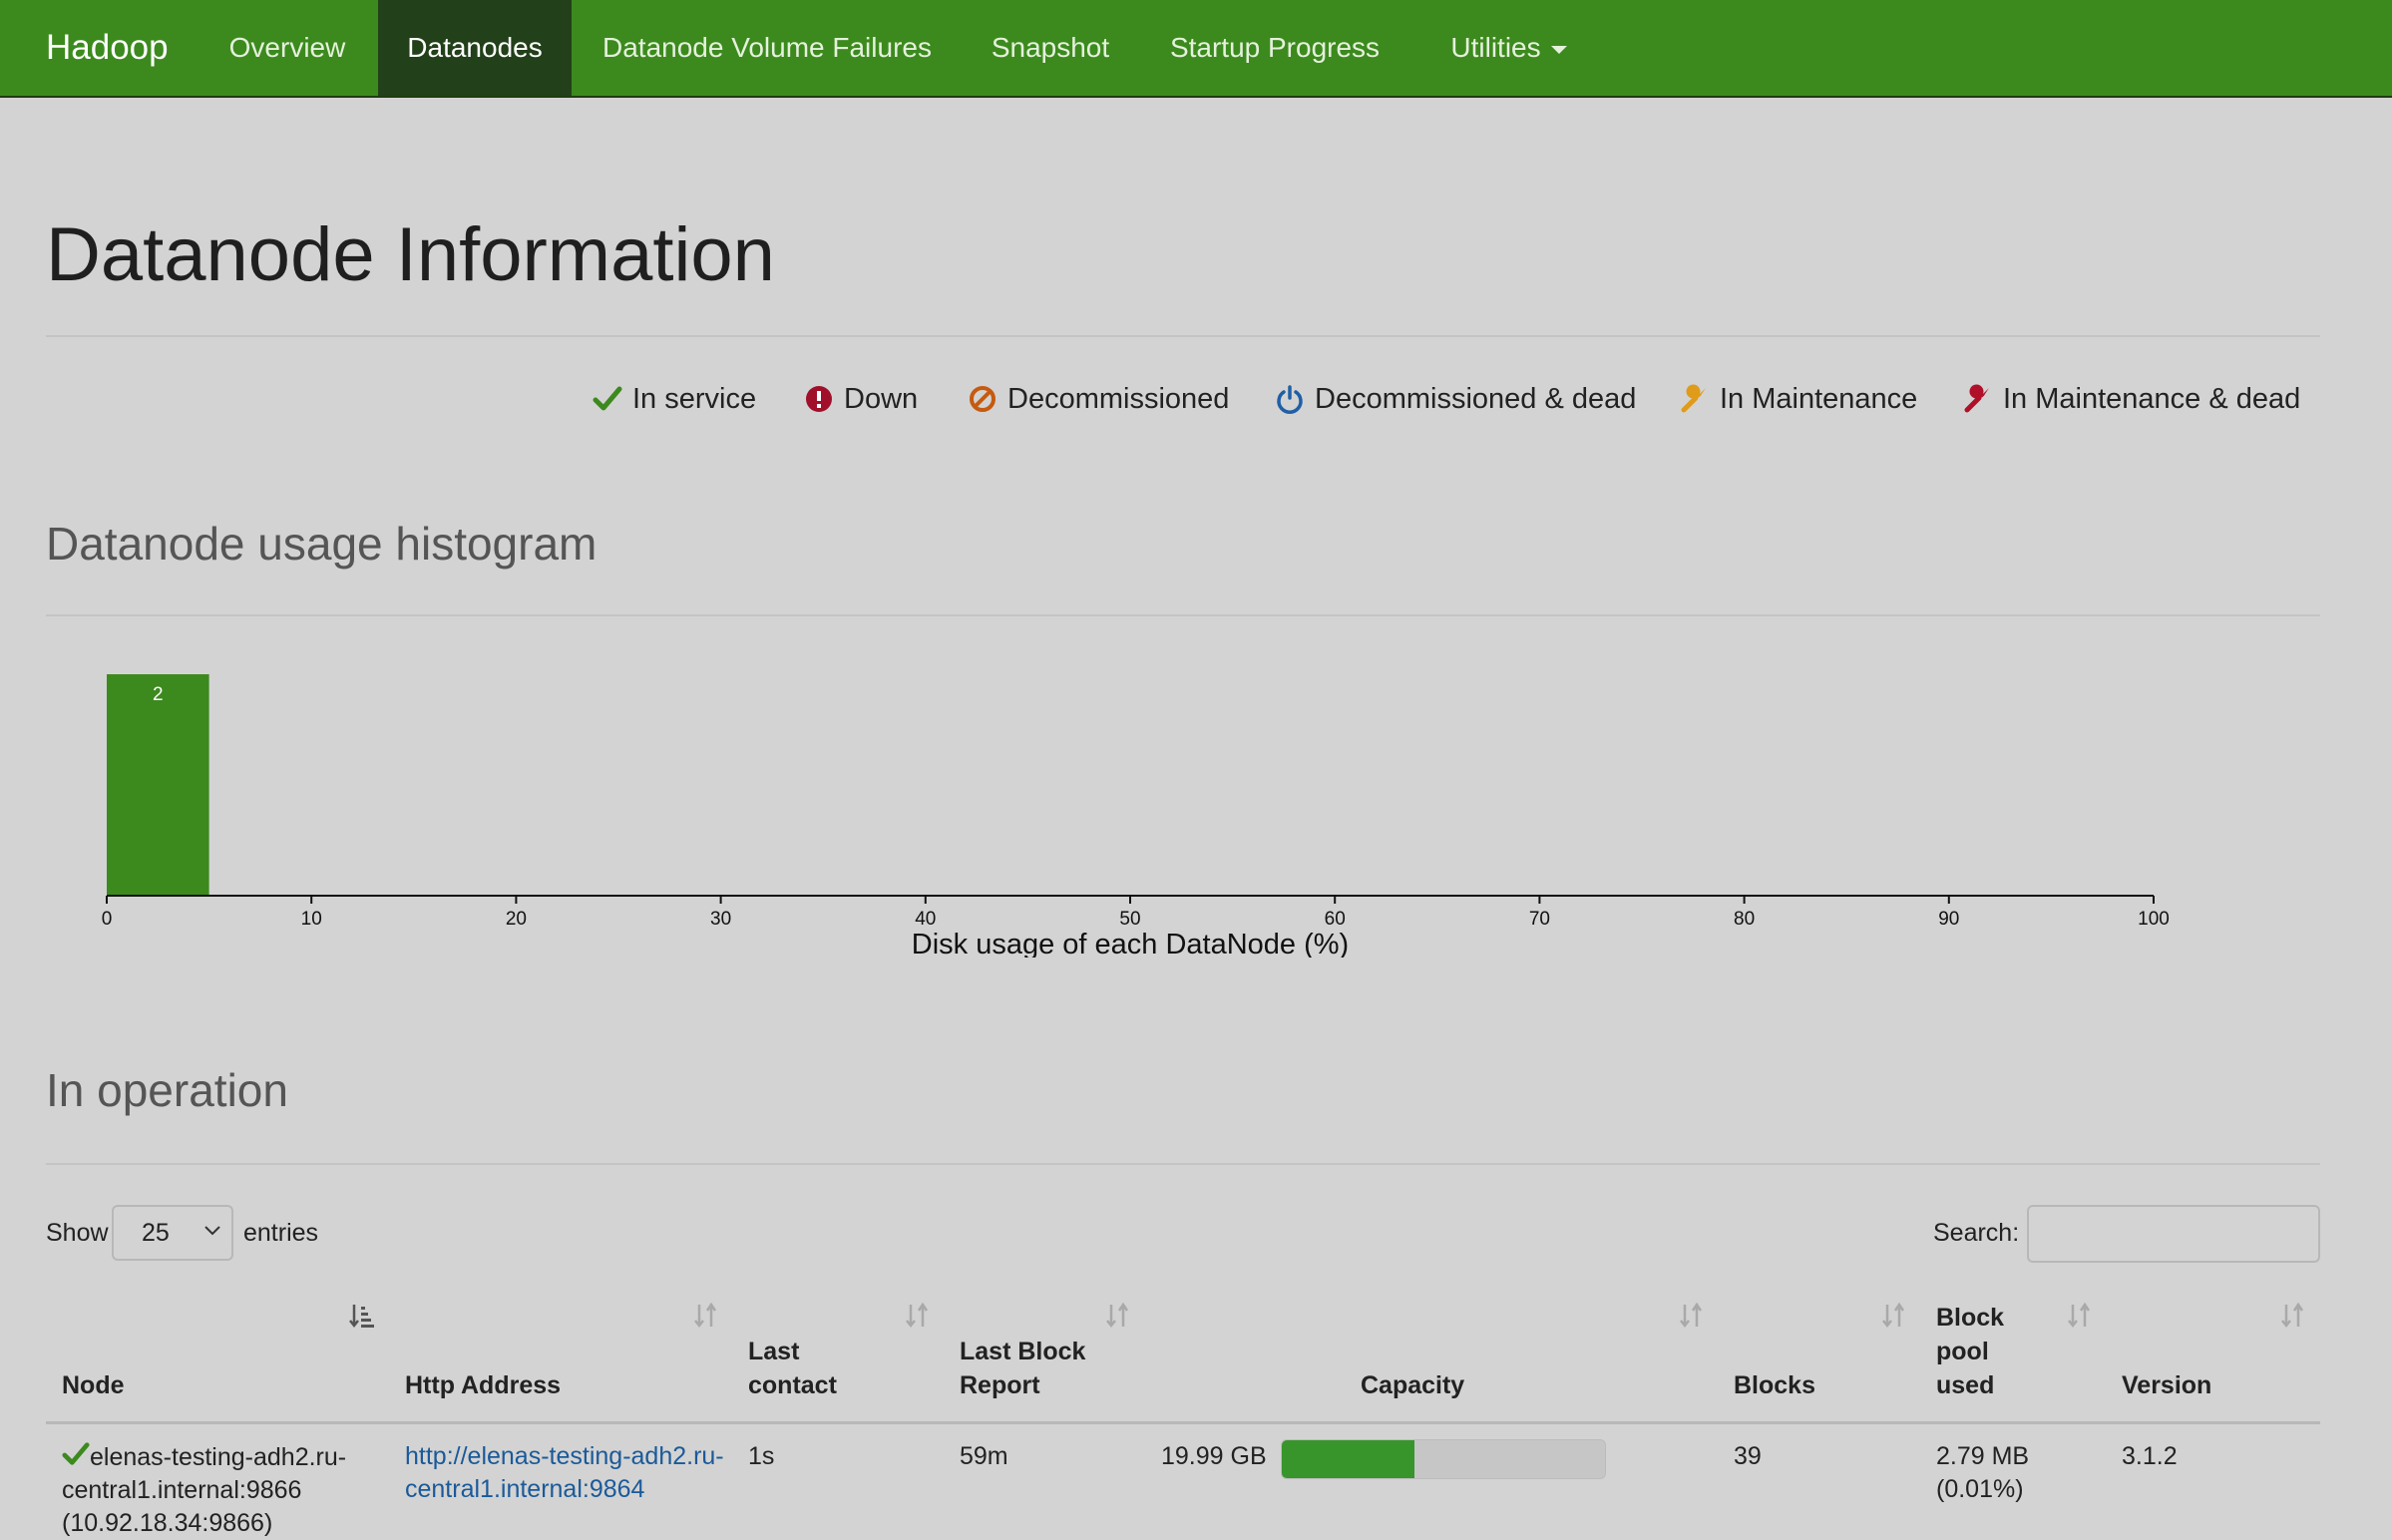 This screenshot has width=2392, height=1540. I want to click on entries-label: entries, so click(281, 1233).